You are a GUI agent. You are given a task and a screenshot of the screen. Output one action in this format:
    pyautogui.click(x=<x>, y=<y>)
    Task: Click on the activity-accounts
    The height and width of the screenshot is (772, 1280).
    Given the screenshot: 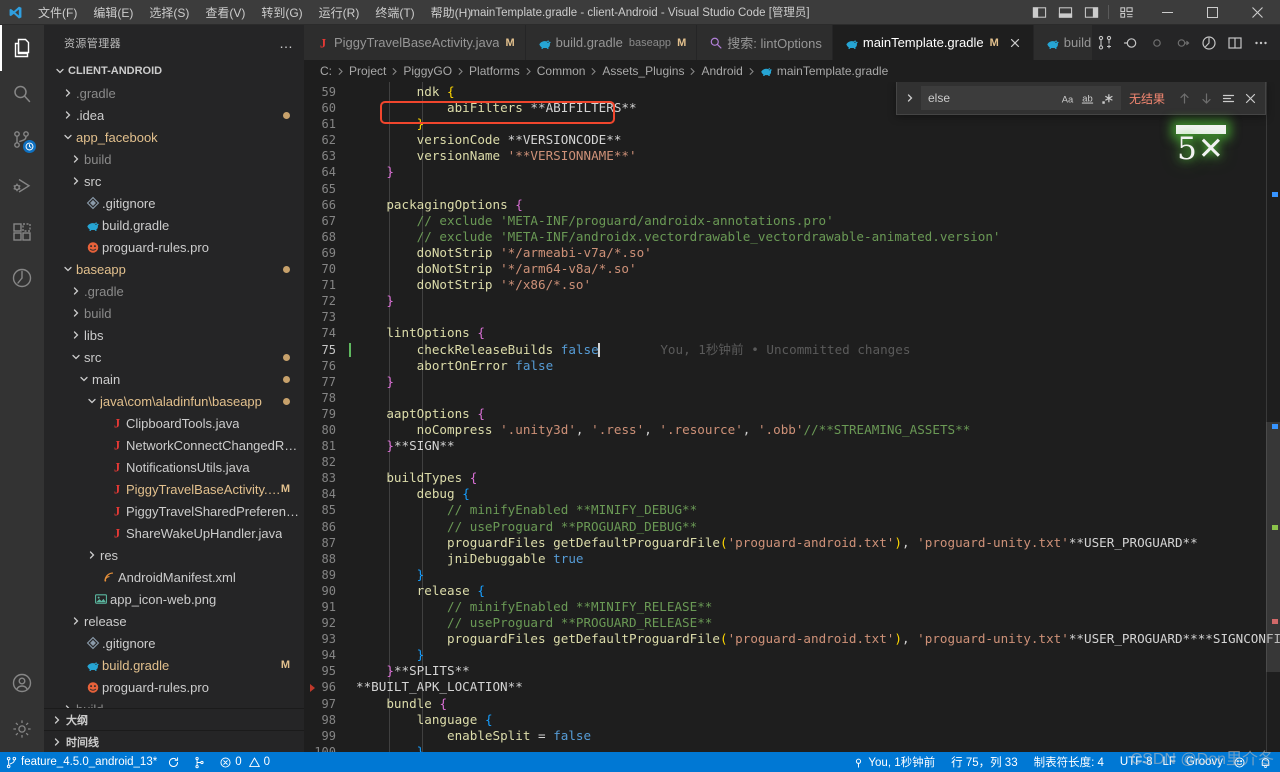 What is the action you would take?
    pyautogui.click(x=22, y=683)
    